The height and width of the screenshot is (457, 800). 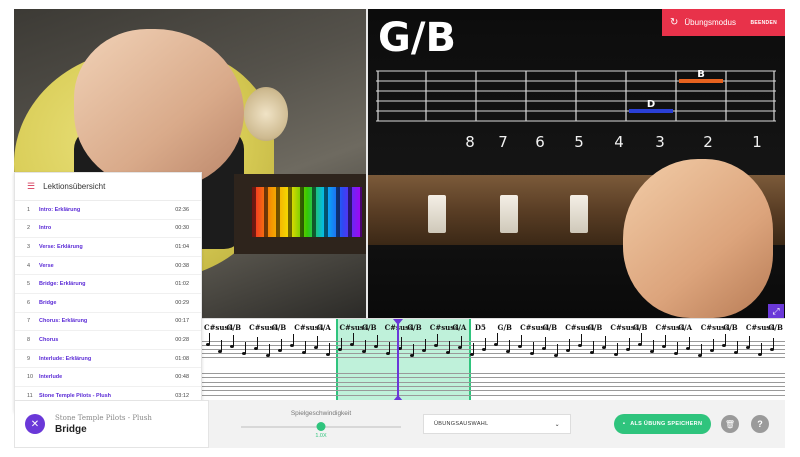 I want to click on fret-number: 6, so click(x=540, y=142).